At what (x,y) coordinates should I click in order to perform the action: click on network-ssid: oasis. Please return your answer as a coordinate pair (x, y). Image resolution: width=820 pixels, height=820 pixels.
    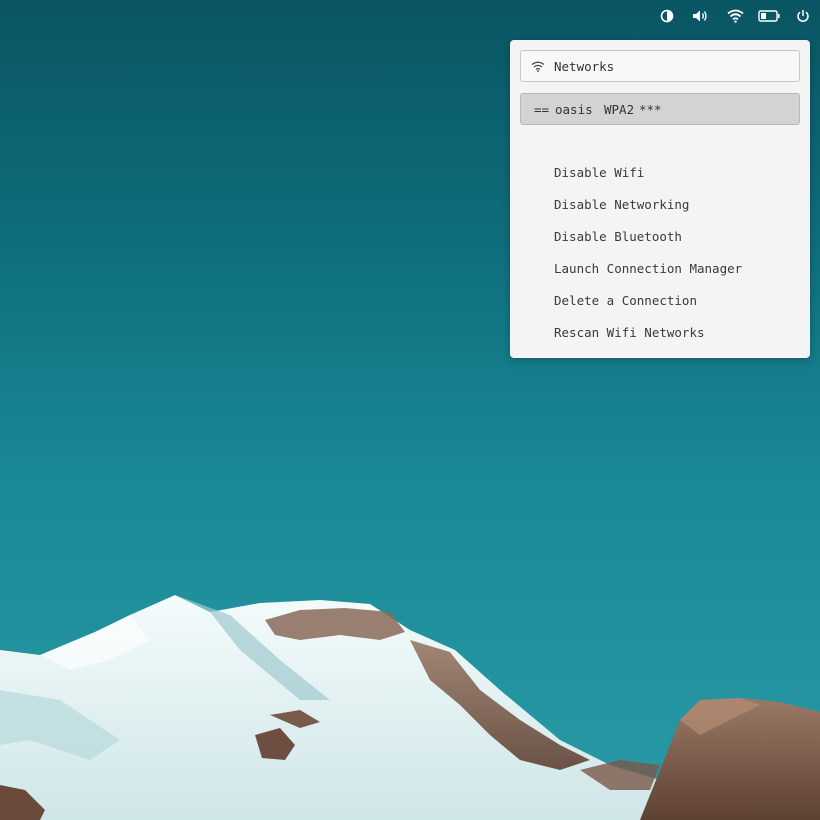
    Looking at the image, I should click on (574, 109).